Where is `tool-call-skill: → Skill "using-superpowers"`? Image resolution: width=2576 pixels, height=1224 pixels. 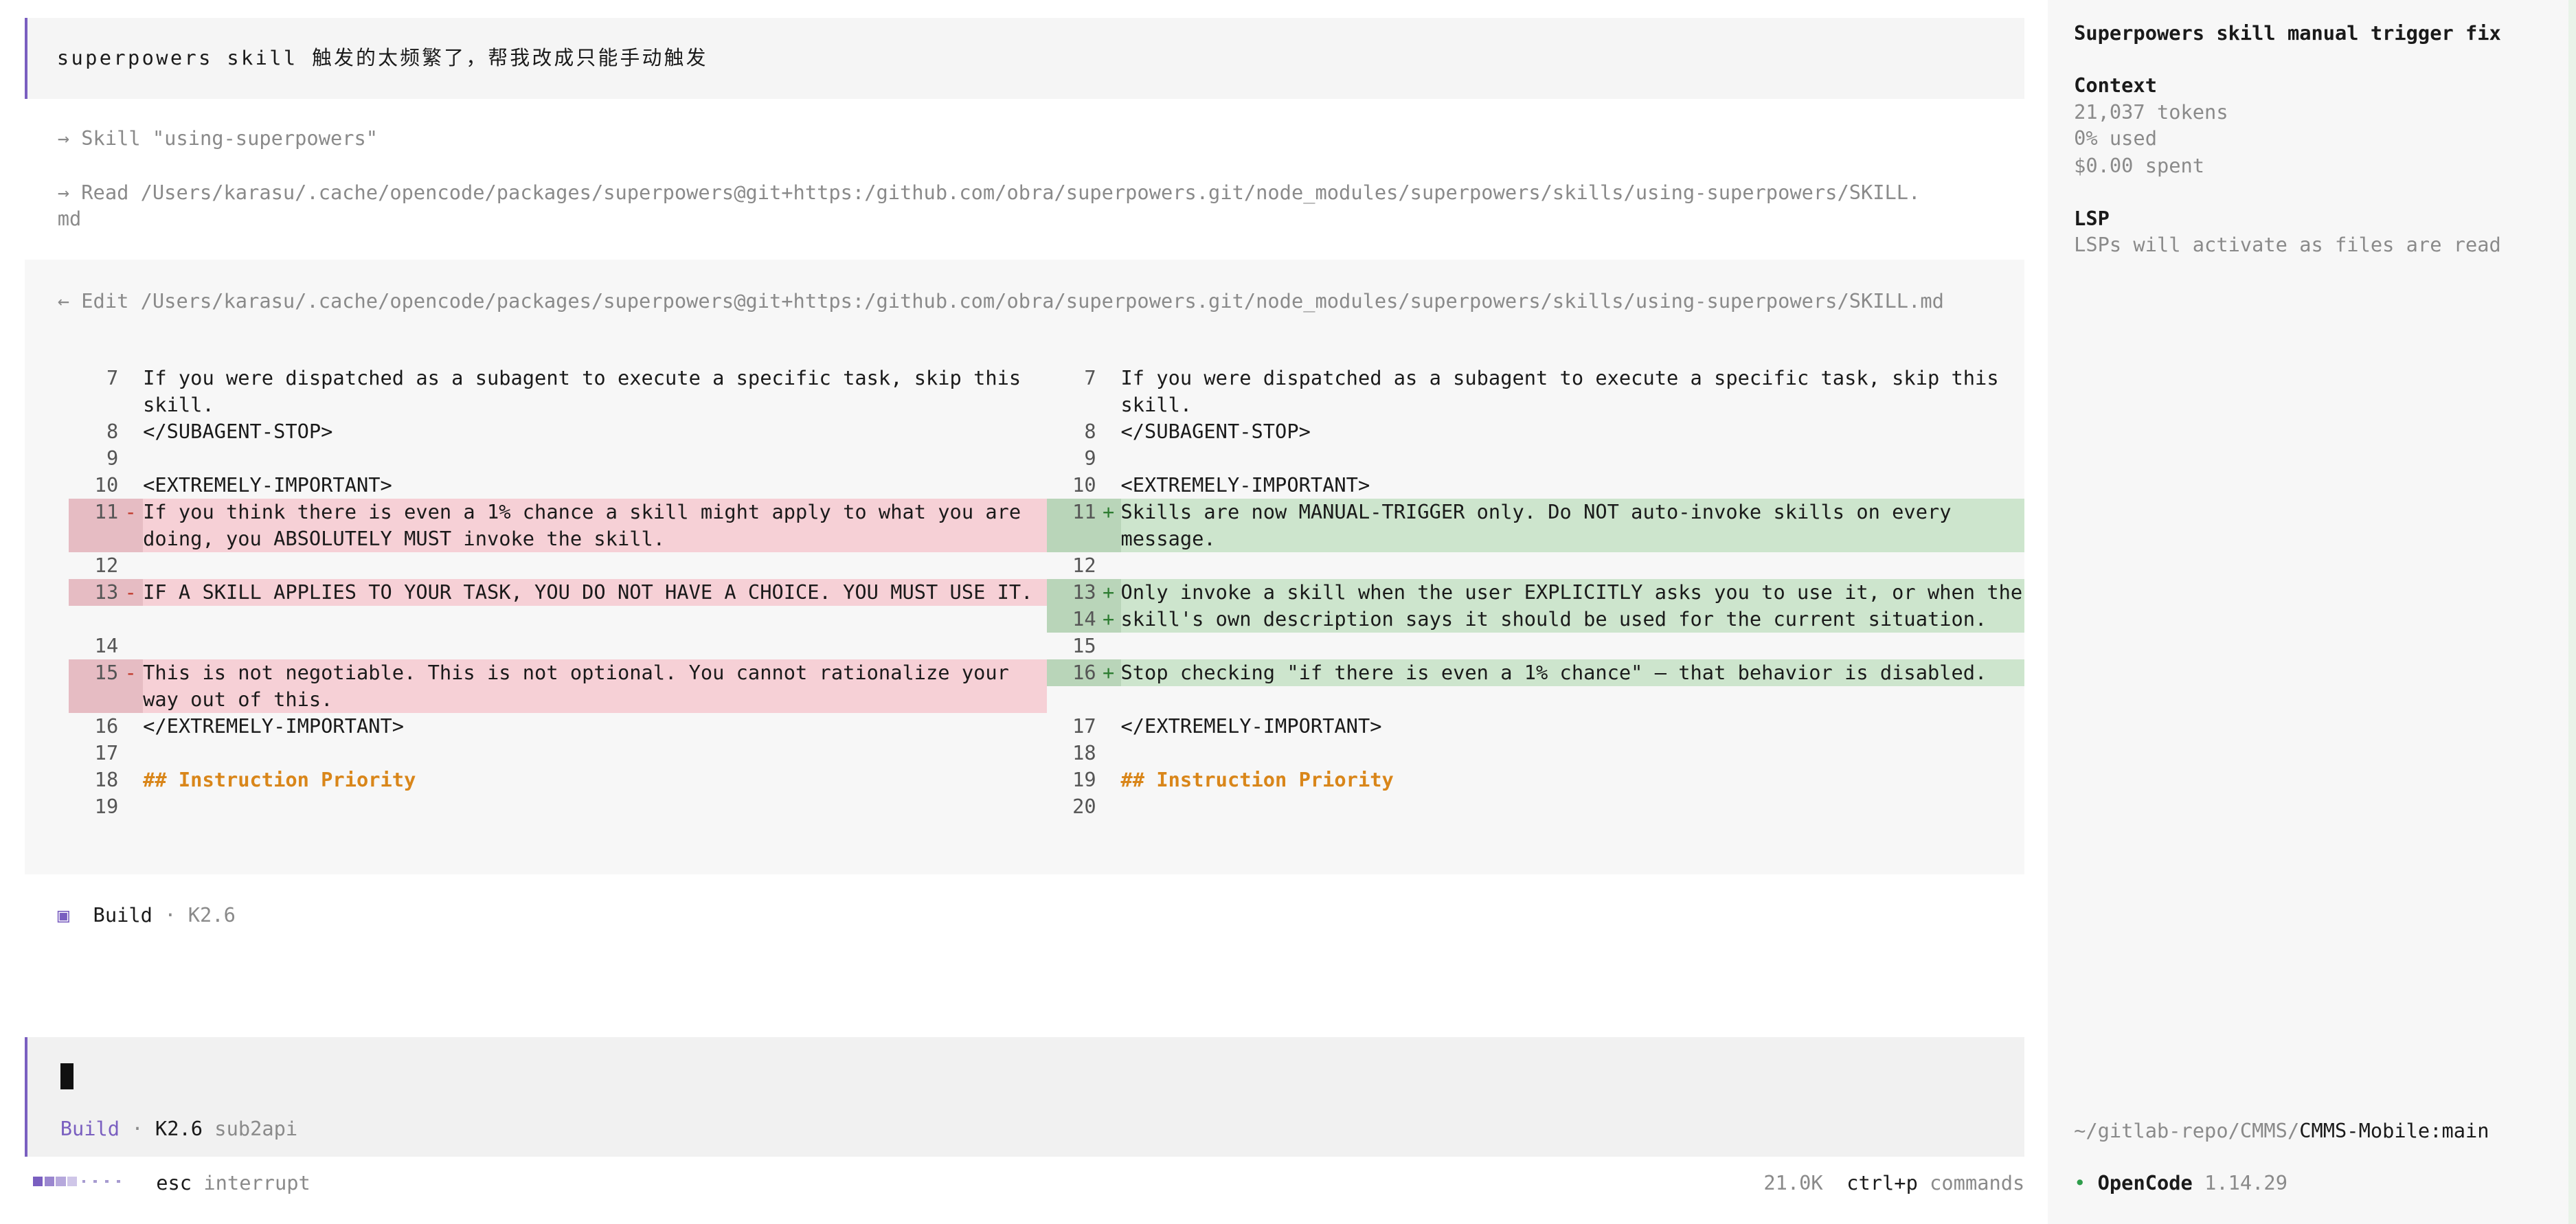 tool-call-skill: → Skill "using-superpowers" is located at coordinates (218, 138).